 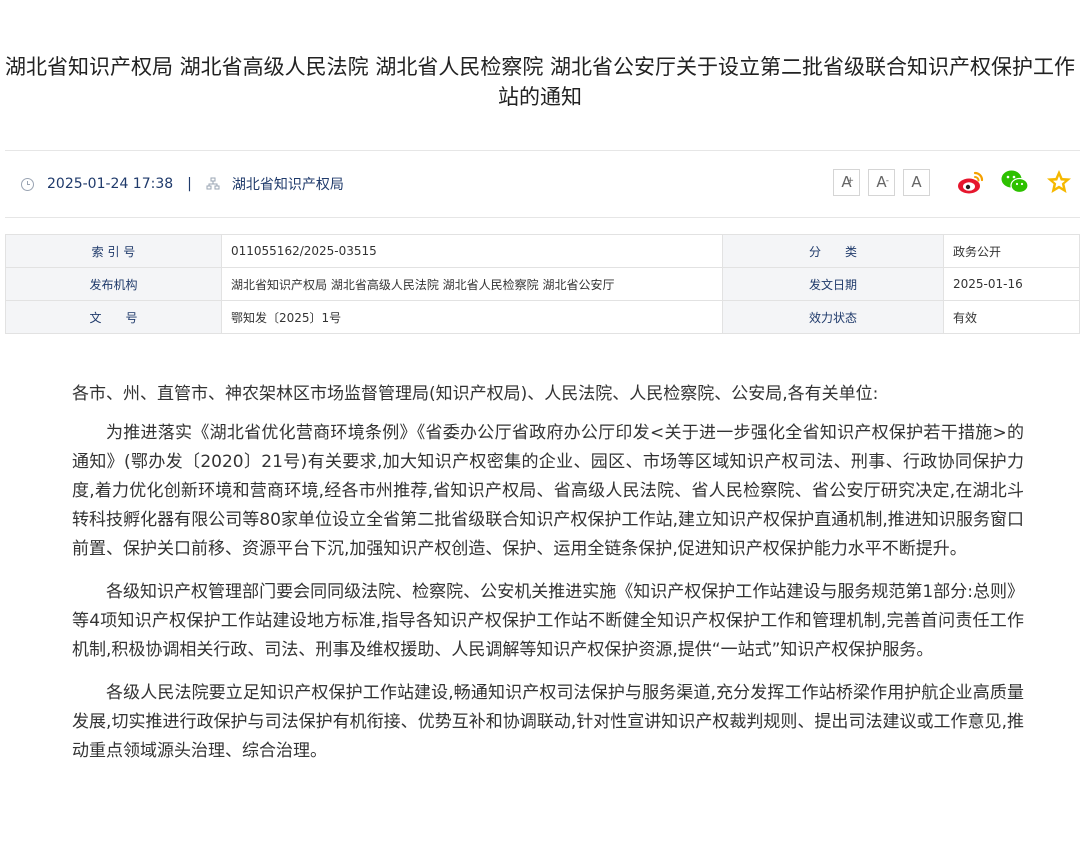 What do you see at coordinates (833, 251) in the screenshot?
I see `category-label: 分 类` at bounding box center [833, 251].